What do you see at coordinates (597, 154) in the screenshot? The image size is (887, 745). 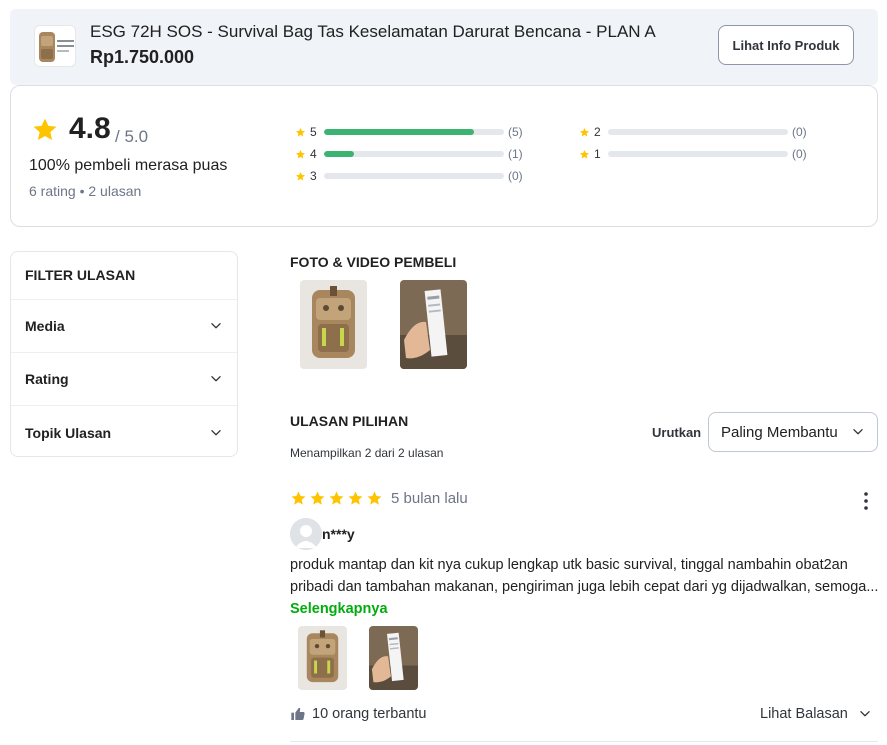 I see `rating-bar-stars: 1` at bounding box center [597, 154].